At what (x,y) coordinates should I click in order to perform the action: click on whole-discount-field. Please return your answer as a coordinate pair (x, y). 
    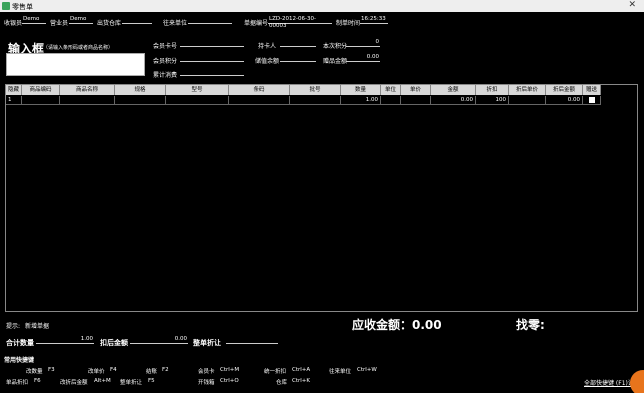
    Looking at the image, I should click on (252, 340).